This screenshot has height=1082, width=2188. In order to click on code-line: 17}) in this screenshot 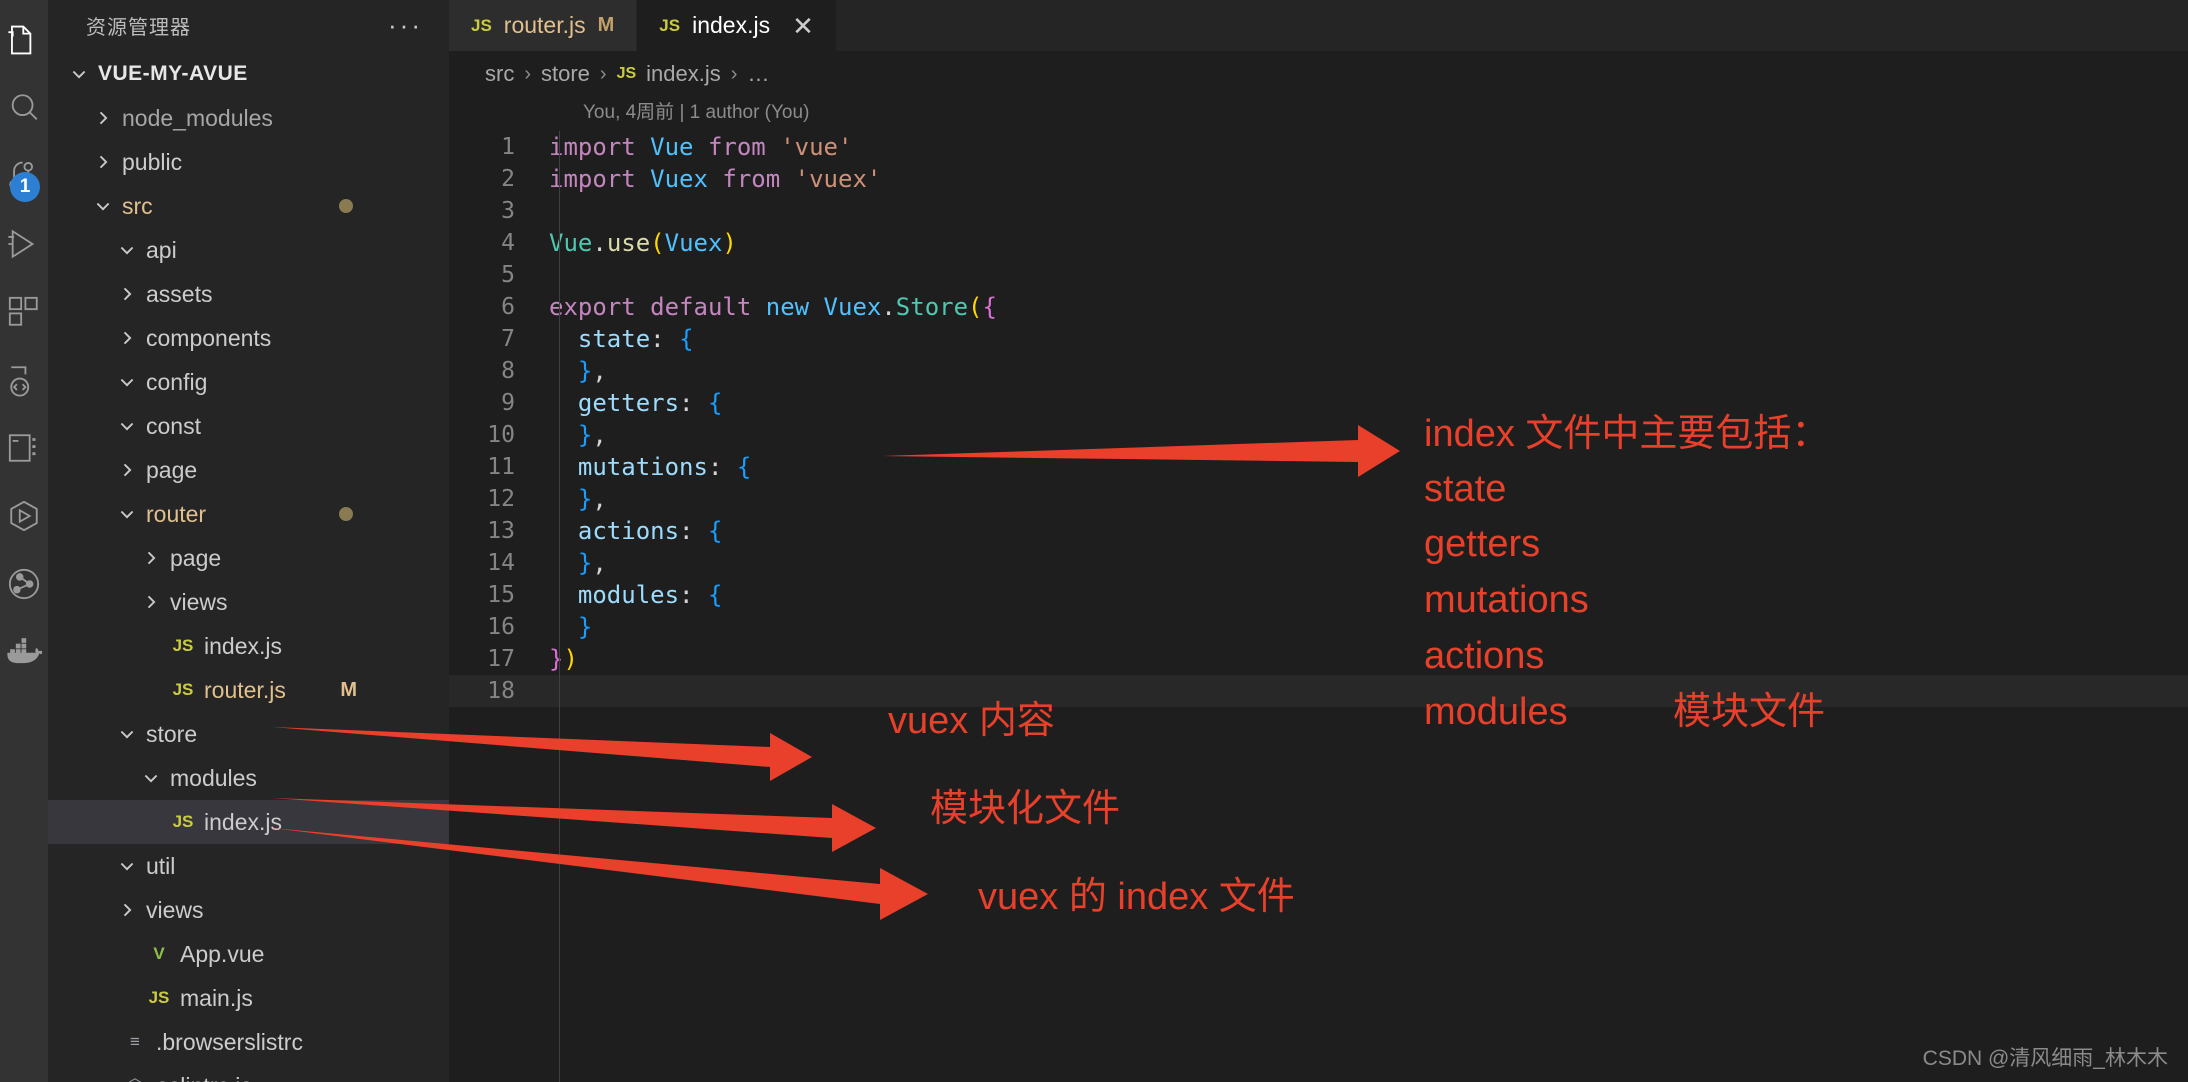, I will do `click(1318, 659)`.